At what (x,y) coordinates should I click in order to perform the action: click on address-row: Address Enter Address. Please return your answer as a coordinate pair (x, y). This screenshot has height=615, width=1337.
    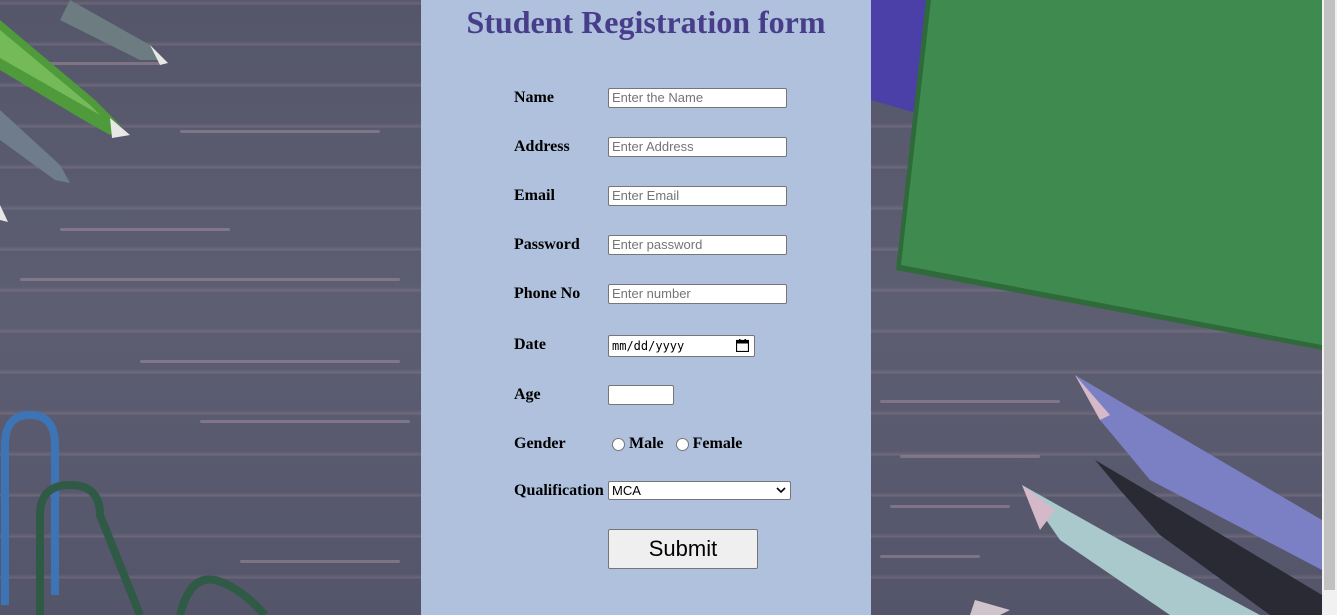
    Looking at the image, I should click on (684, 149).